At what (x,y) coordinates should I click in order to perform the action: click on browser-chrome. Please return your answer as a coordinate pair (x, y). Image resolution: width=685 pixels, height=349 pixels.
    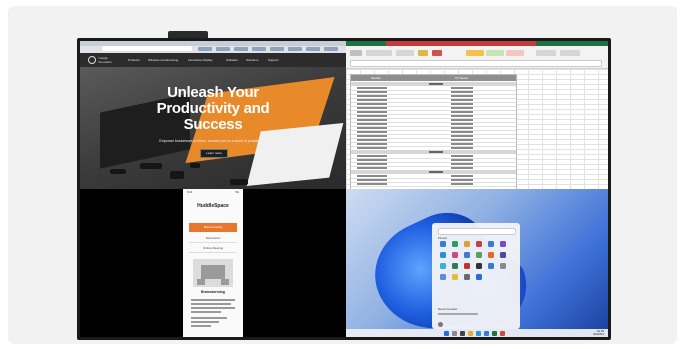
    Looking at the image, I should click on (213, 47).